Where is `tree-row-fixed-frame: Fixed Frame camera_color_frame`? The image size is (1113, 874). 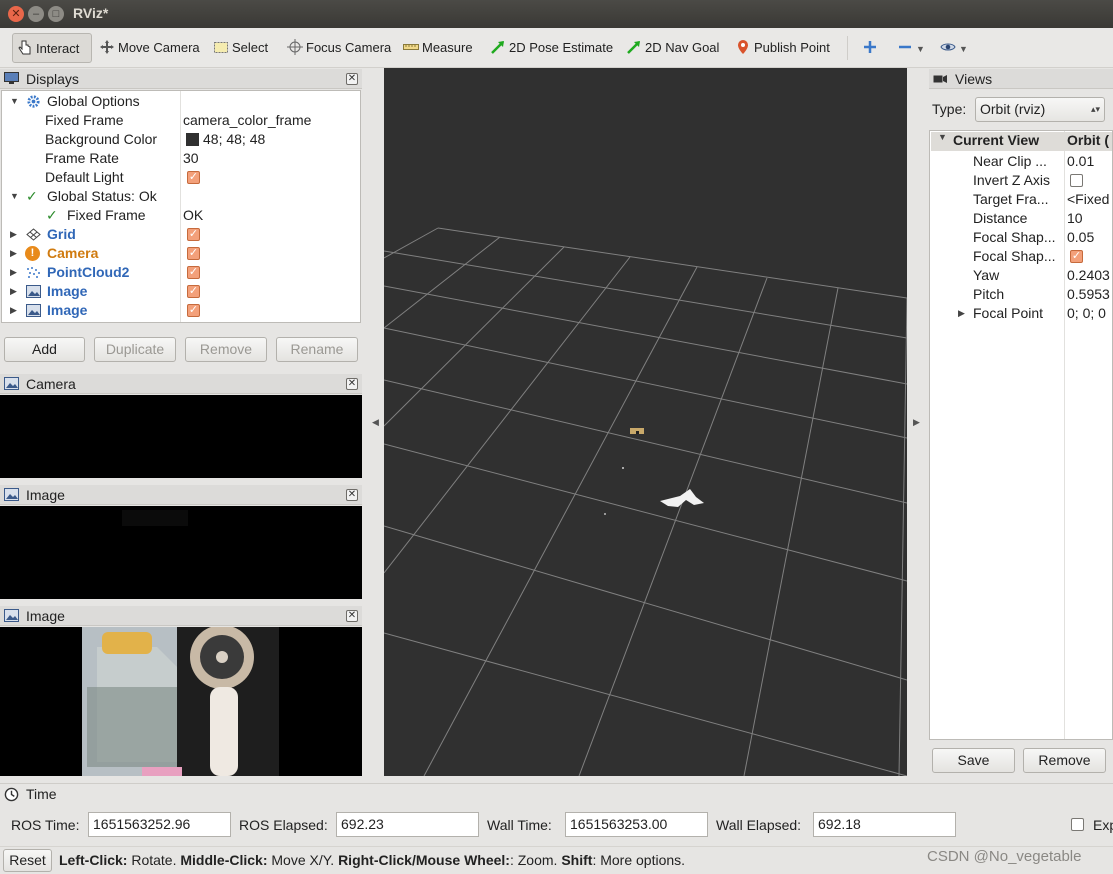 tree-row-fixed-frame: Fixed Frame camera_color_frame is located at coordinates (181, 120).